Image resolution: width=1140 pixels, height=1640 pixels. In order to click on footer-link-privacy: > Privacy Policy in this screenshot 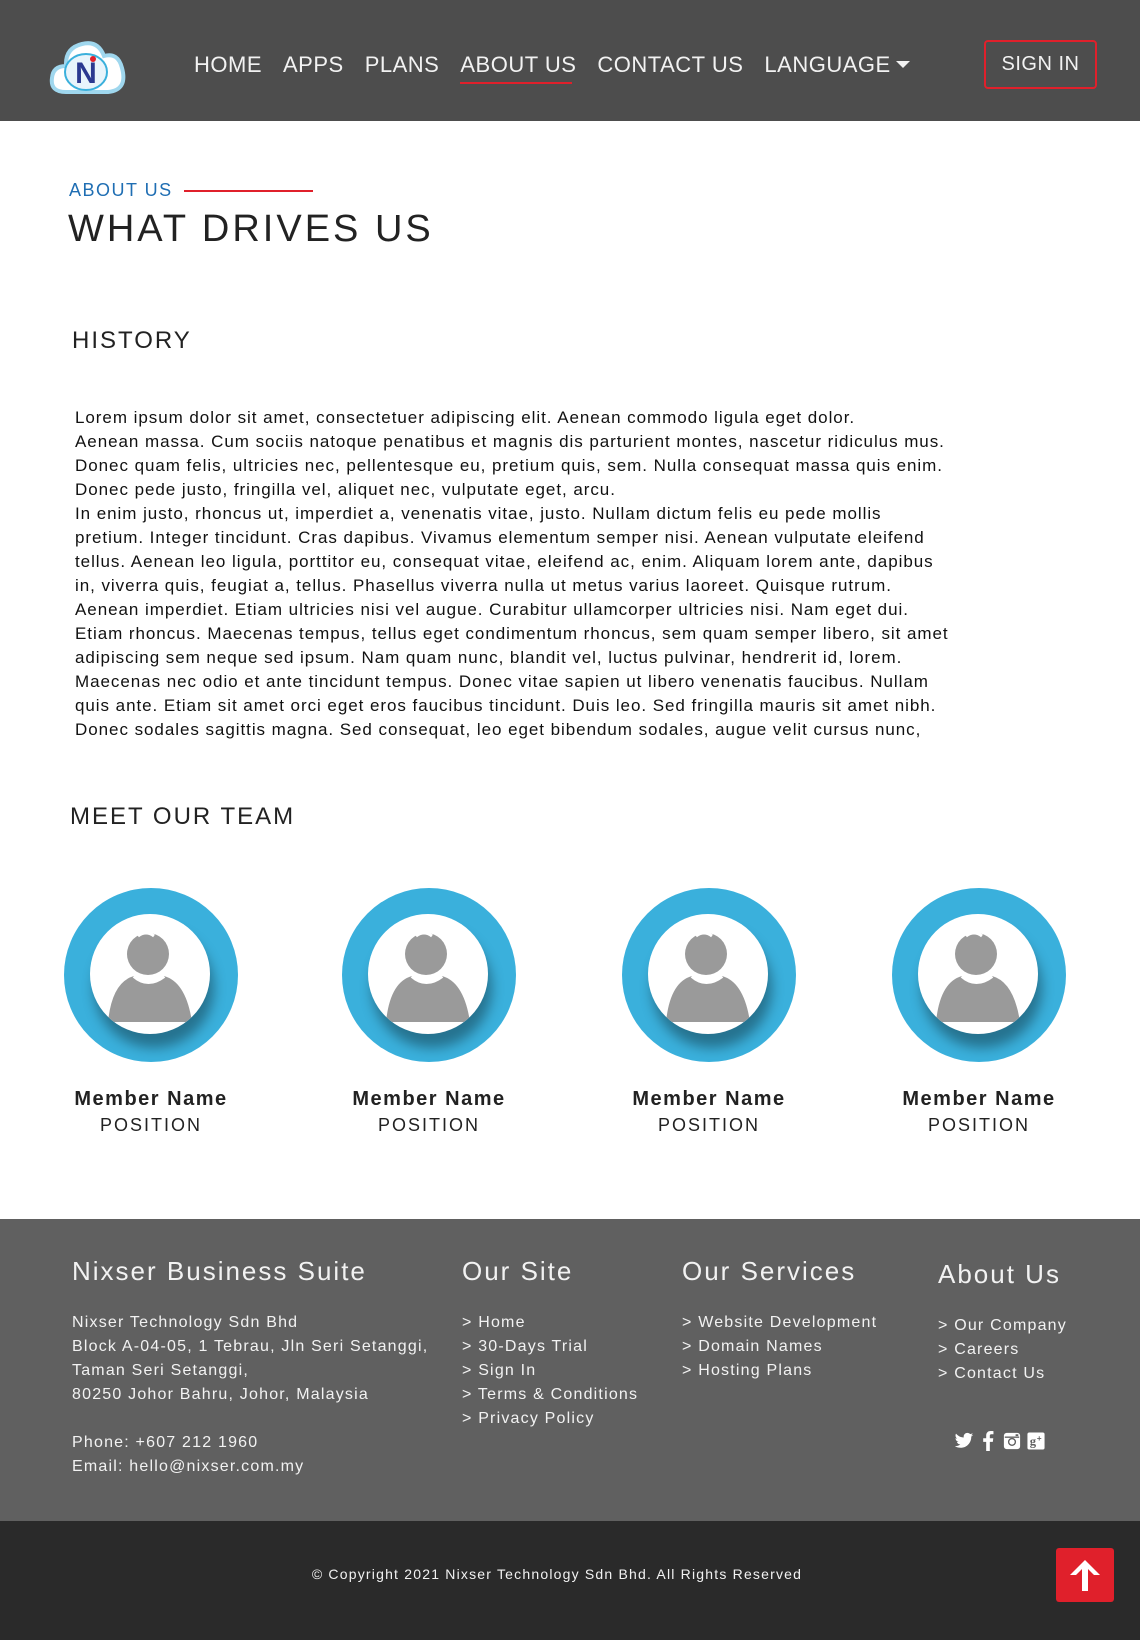, I will do `click(550, 1419)`.